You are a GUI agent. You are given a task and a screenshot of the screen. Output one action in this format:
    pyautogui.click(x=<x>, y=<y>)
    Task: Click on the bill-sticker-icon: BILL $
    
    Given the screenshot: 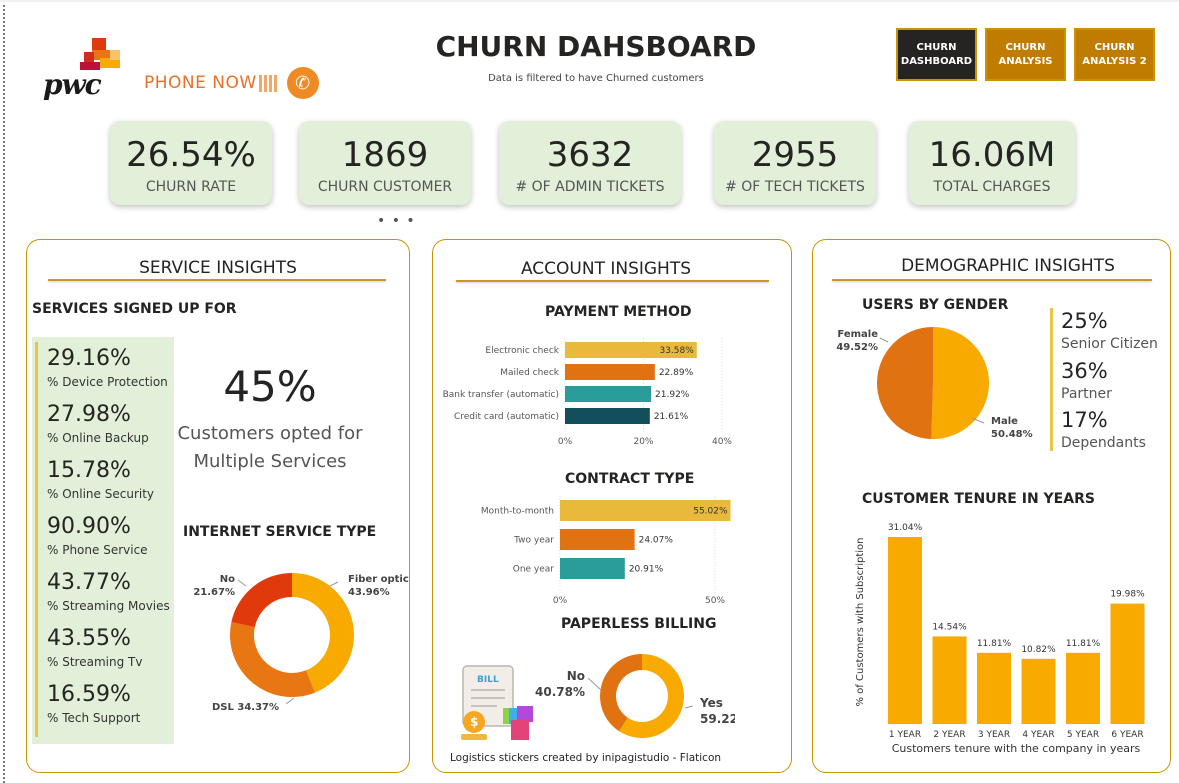 What is the action you would take?
    pyautogui.click(x=501, y=704)
    